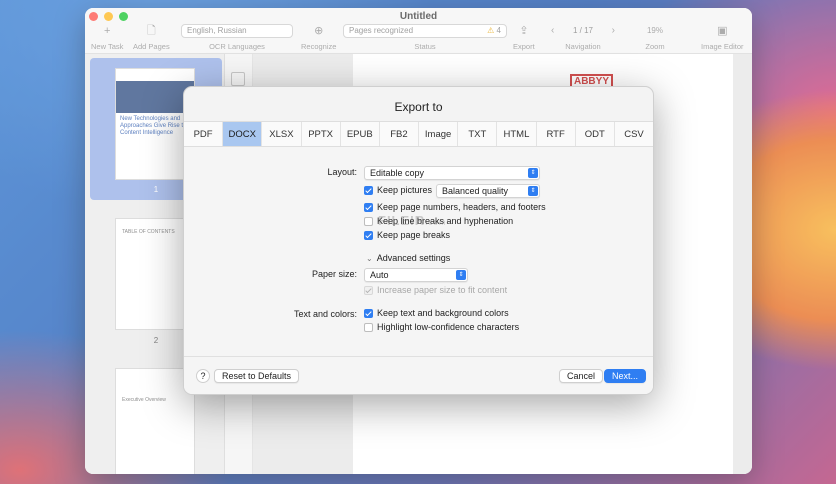 The height and width of the screenshot is (484, 836). I want to click on reset-defaults-button: Reset to Defaults, so click(257, 376).